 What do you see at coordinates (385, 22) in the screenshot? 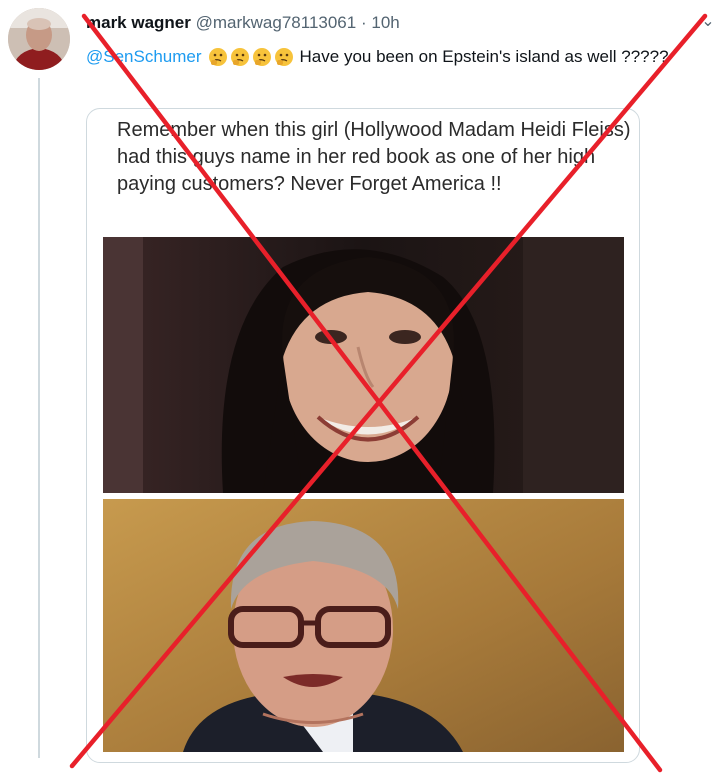
I see `timestamp: 10h` at bounding box center [385, 22].